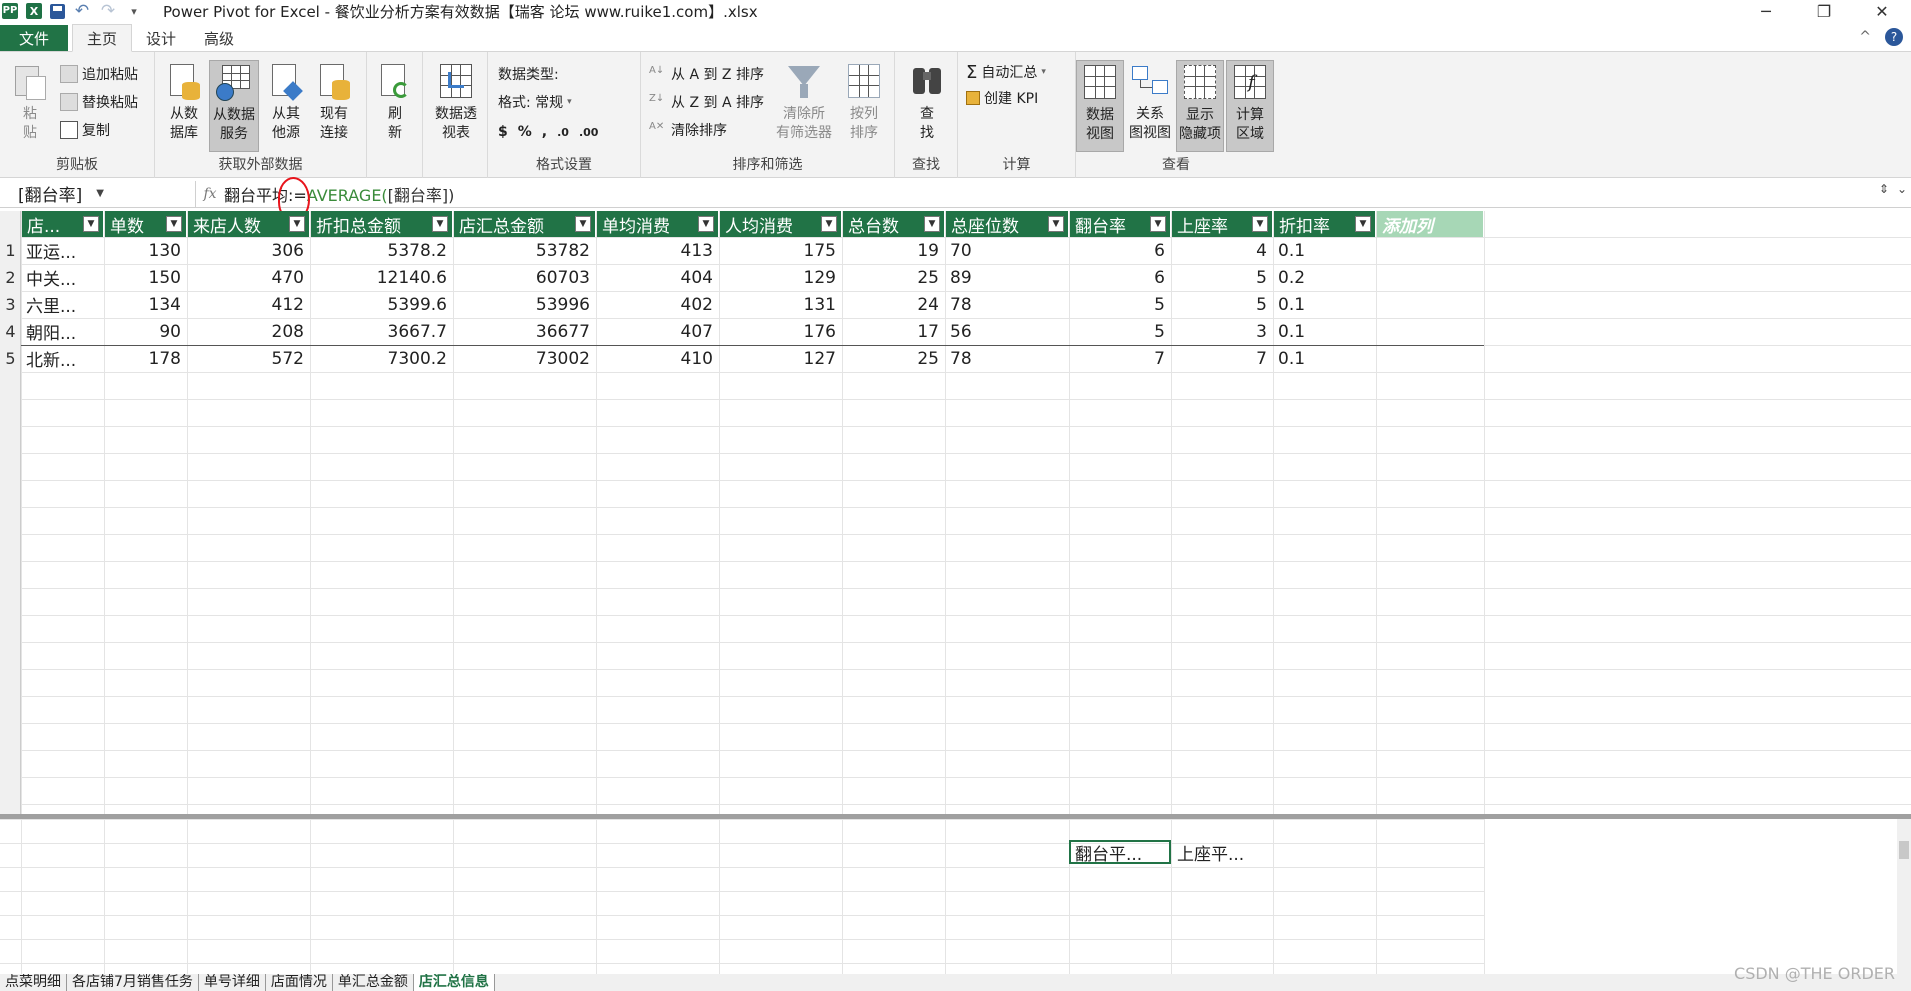 This screenshot has width=1911, height=991. What do you see at coordinates (145, 304) in the screenshot?
I see `table-cell: 134` at bounding box center [145, 304].